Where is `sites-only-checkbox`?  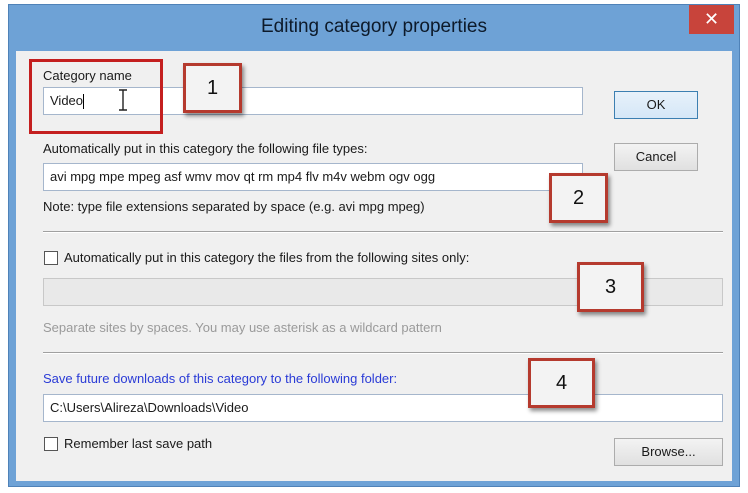
sites-only-checkbox is located at coordinates (51, 258).